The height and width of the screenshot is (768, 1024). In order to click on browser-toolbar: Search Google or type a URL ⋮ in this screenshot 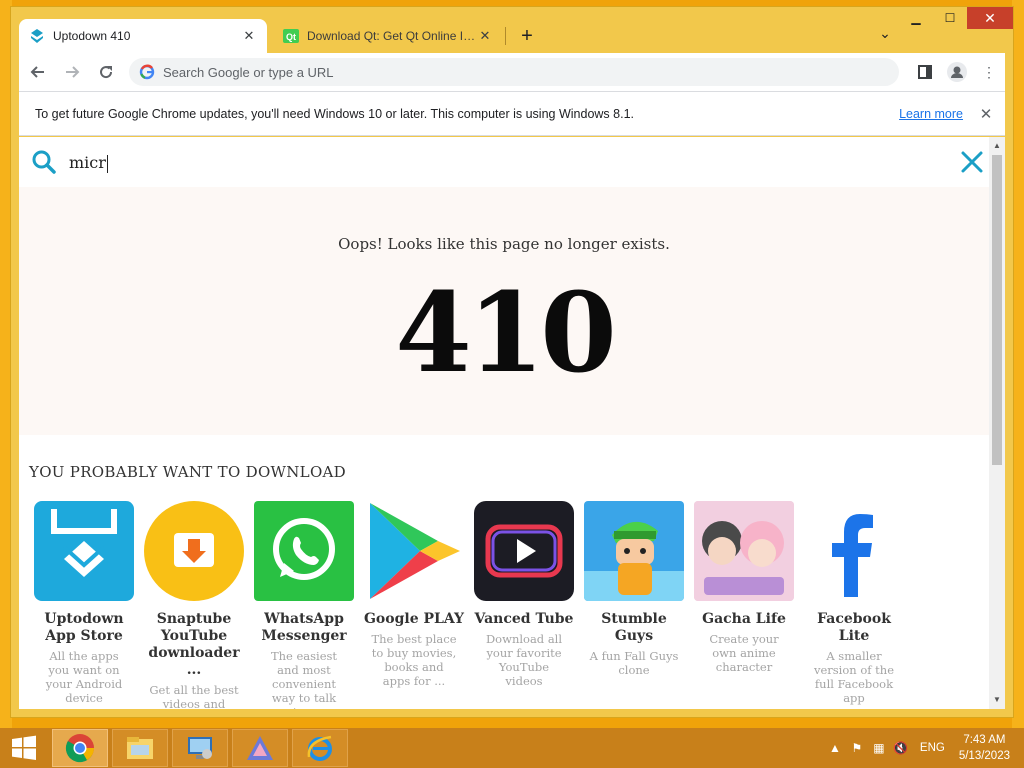, I will do `click(512, 72)`.